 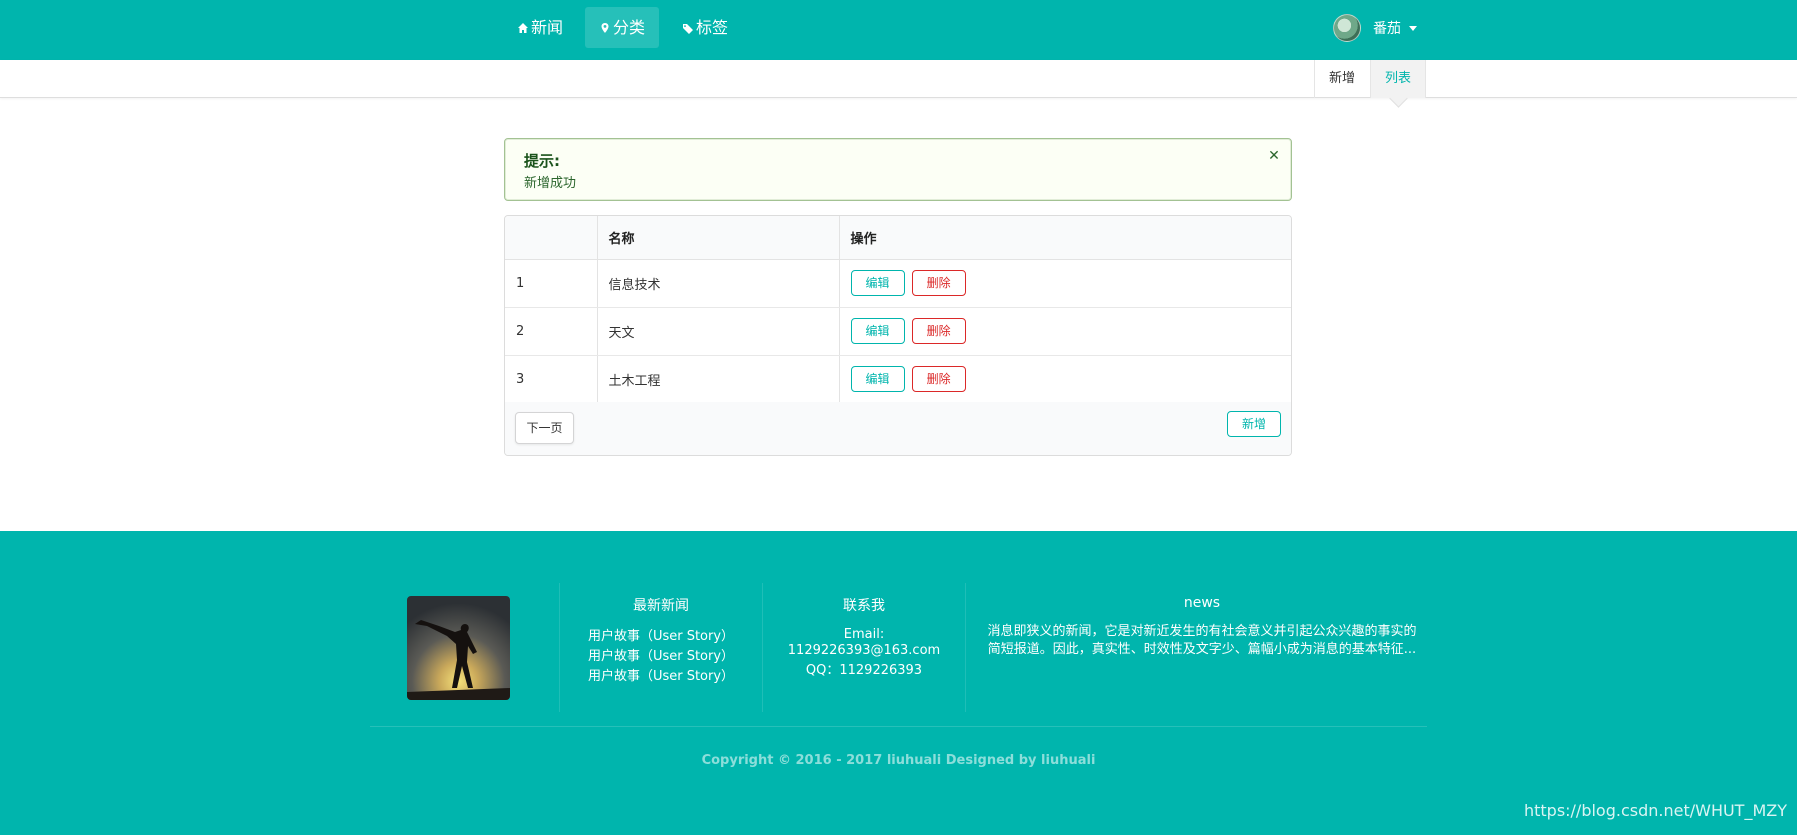 I want to click on footer-divider, so click(x=965, y=647).